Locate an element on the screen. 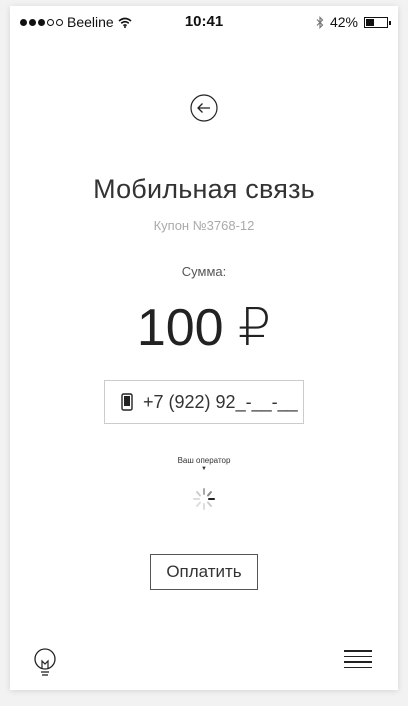  bluetooth-icon is located at coordinates (320, 22).